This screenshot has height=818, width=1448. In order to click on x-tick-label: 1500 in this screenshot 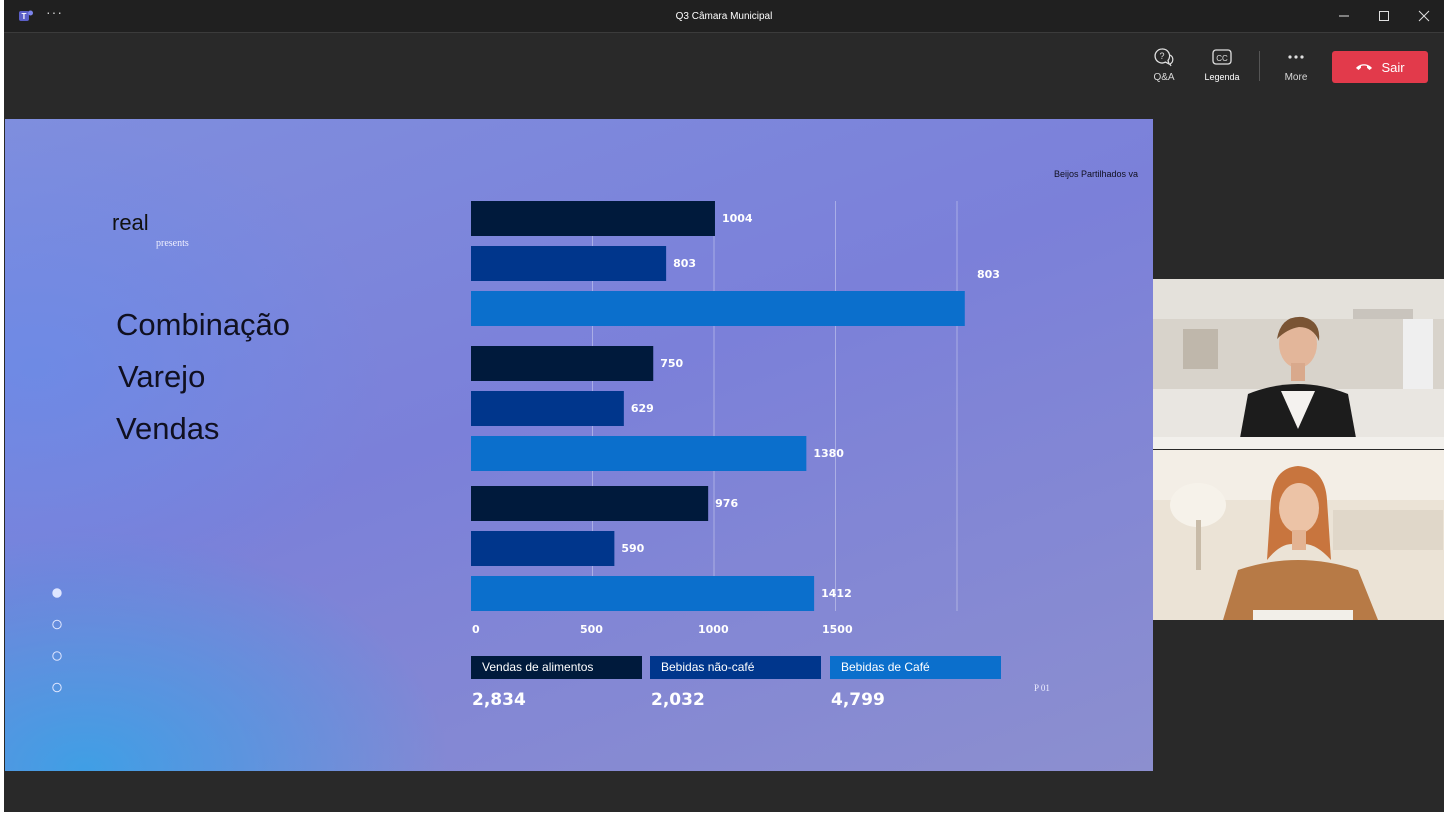, I will do `click(837, 629)`.